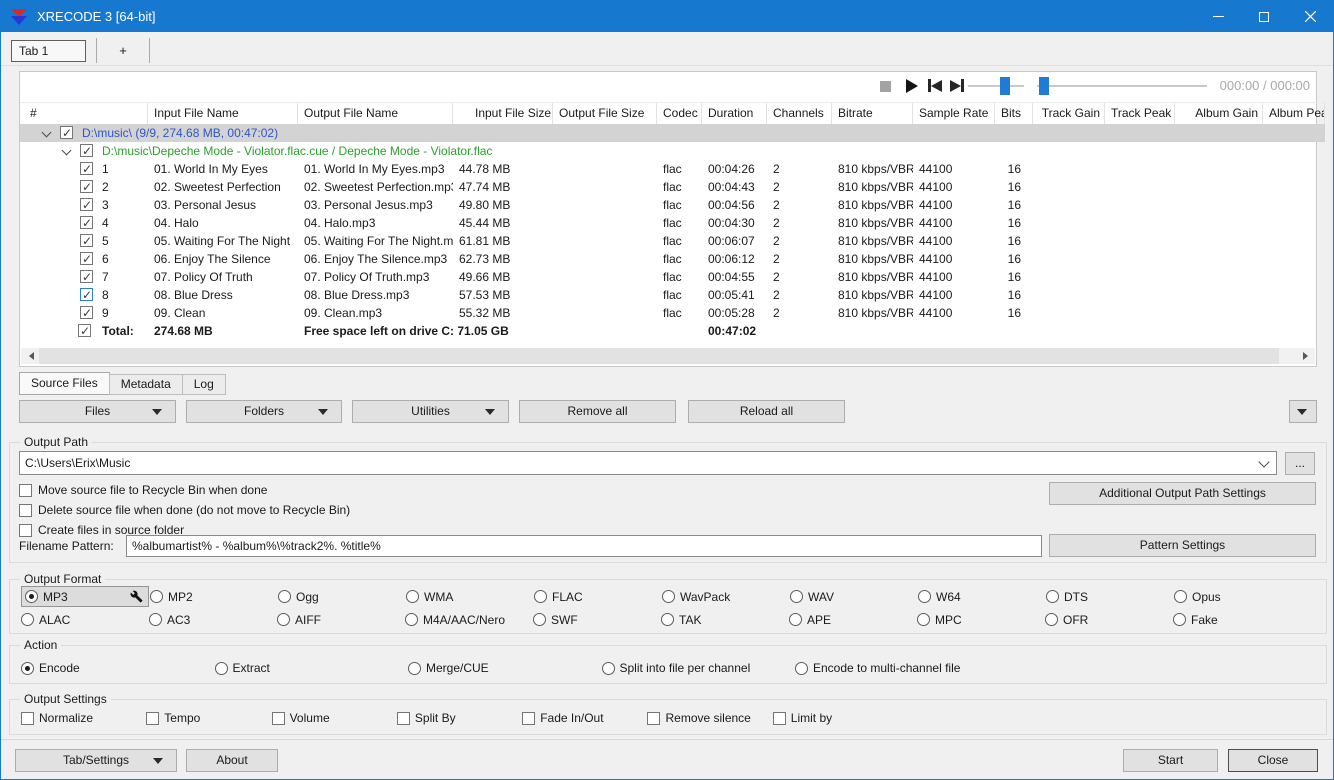  I want to click on add-tab-button: +, so click(123, 51).